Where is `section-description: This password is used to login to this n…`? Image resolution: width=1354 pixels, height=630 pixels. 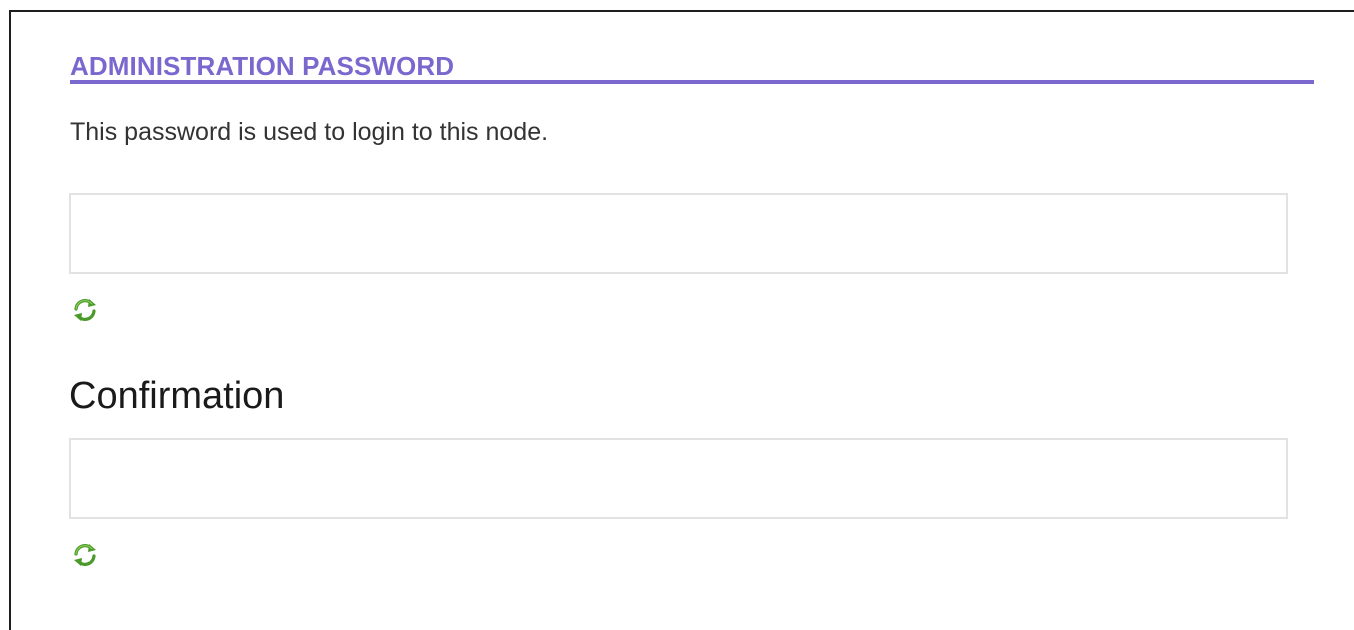
section-description: This password is used to login to this n… is located at coordinates (309, 132).